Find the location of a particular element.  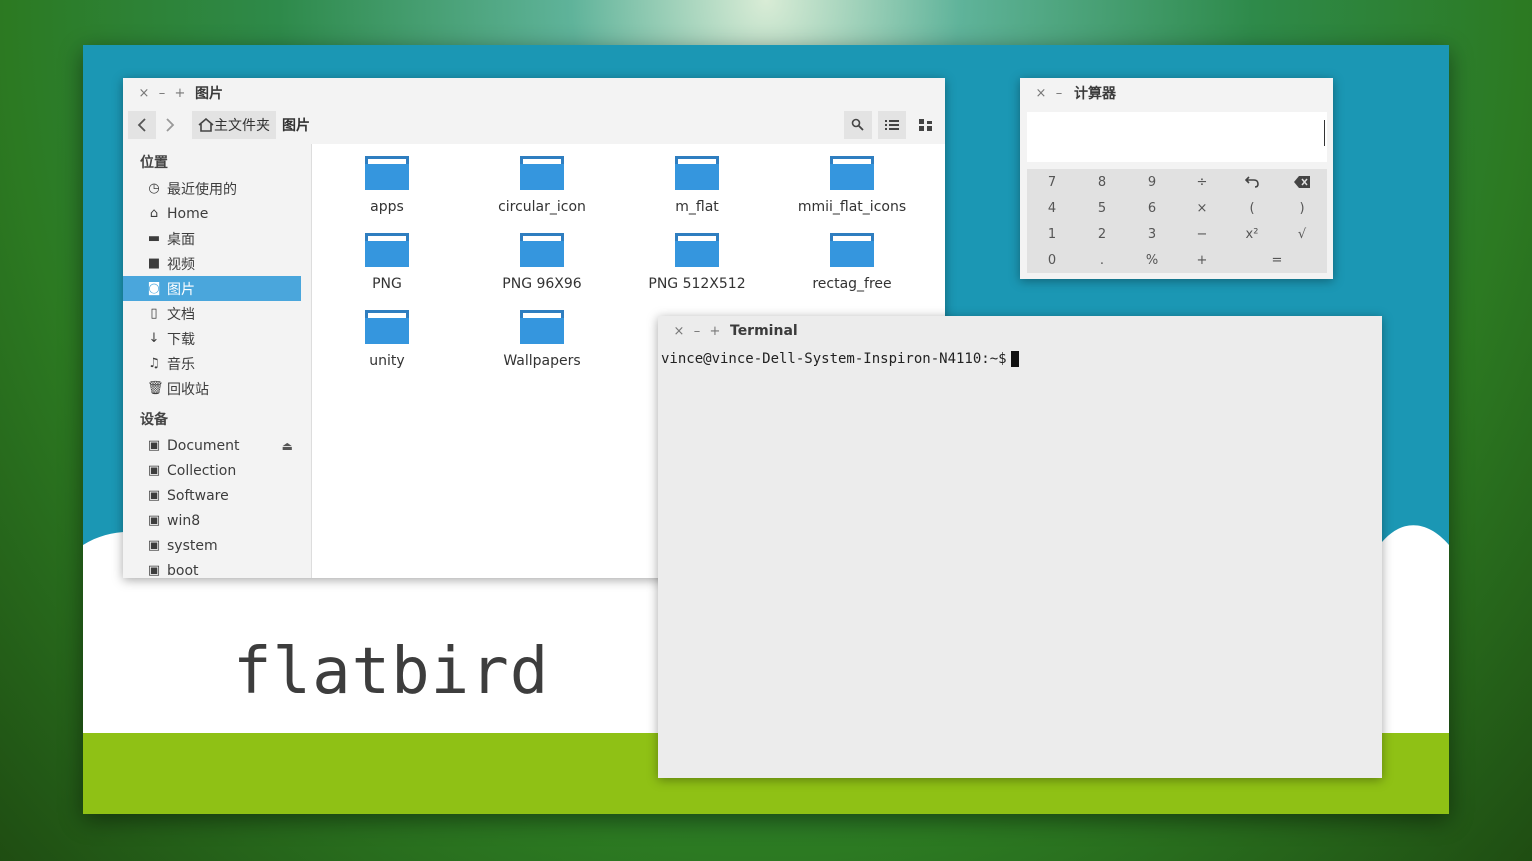

eject-icon: ⏏ is located at coordinates (287, 446).